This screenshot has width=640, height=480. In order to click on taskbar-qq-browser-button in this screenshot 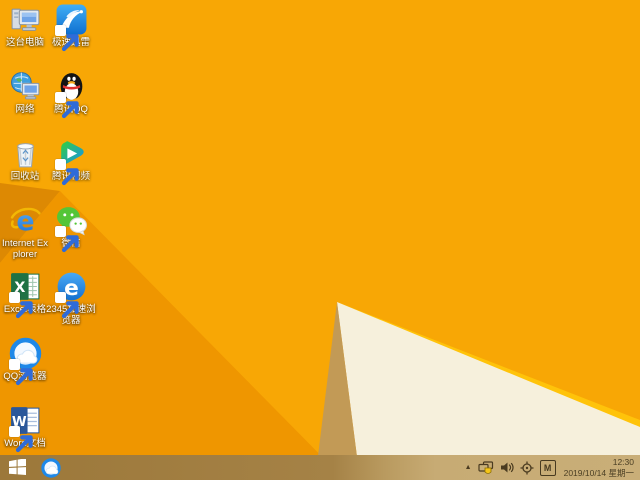, I will do `click(51, 467)`.